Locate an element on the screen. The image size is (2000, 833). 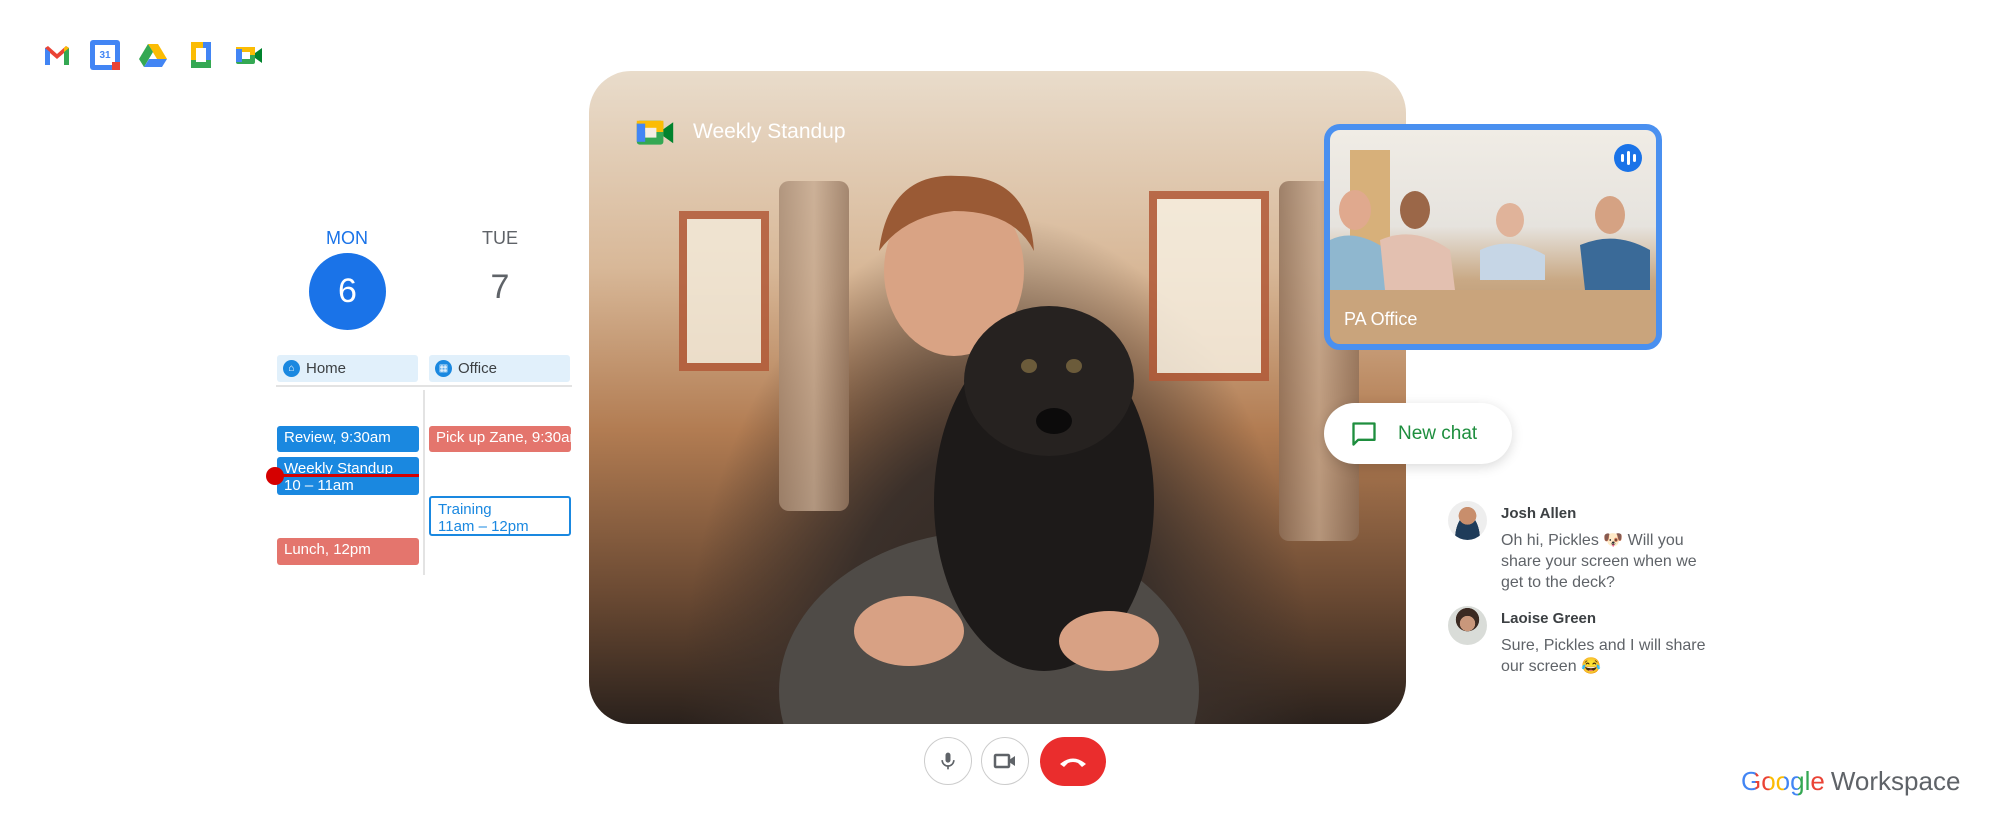
camera-icon is located at coordinates (1004, 761).